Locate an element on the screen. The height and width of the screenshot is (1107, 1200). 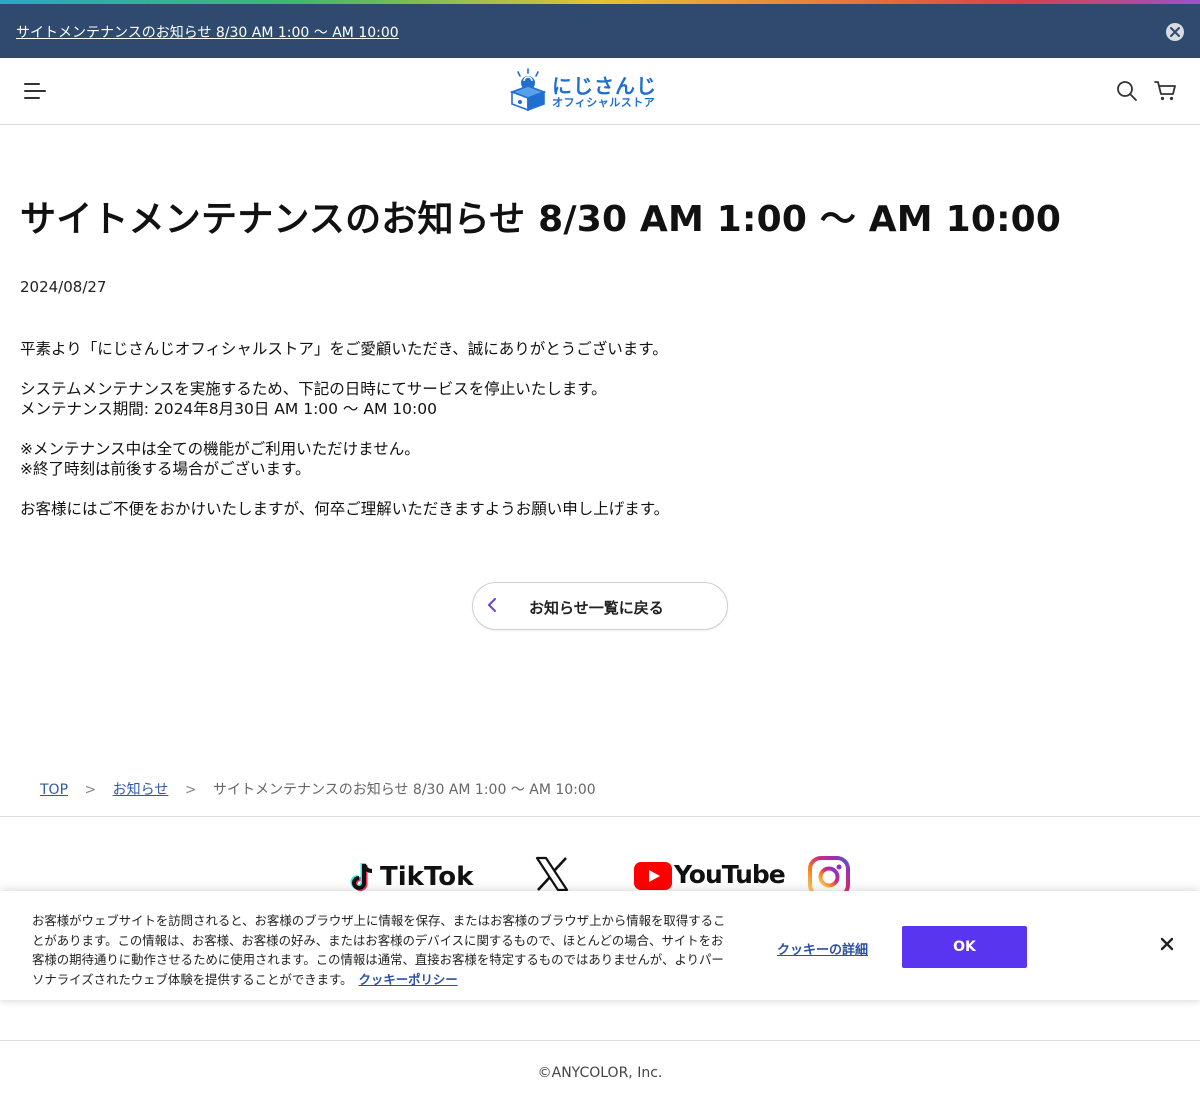
copyright: ©ANYCOLOR, Inc. is located at coordinates (600, 1073).